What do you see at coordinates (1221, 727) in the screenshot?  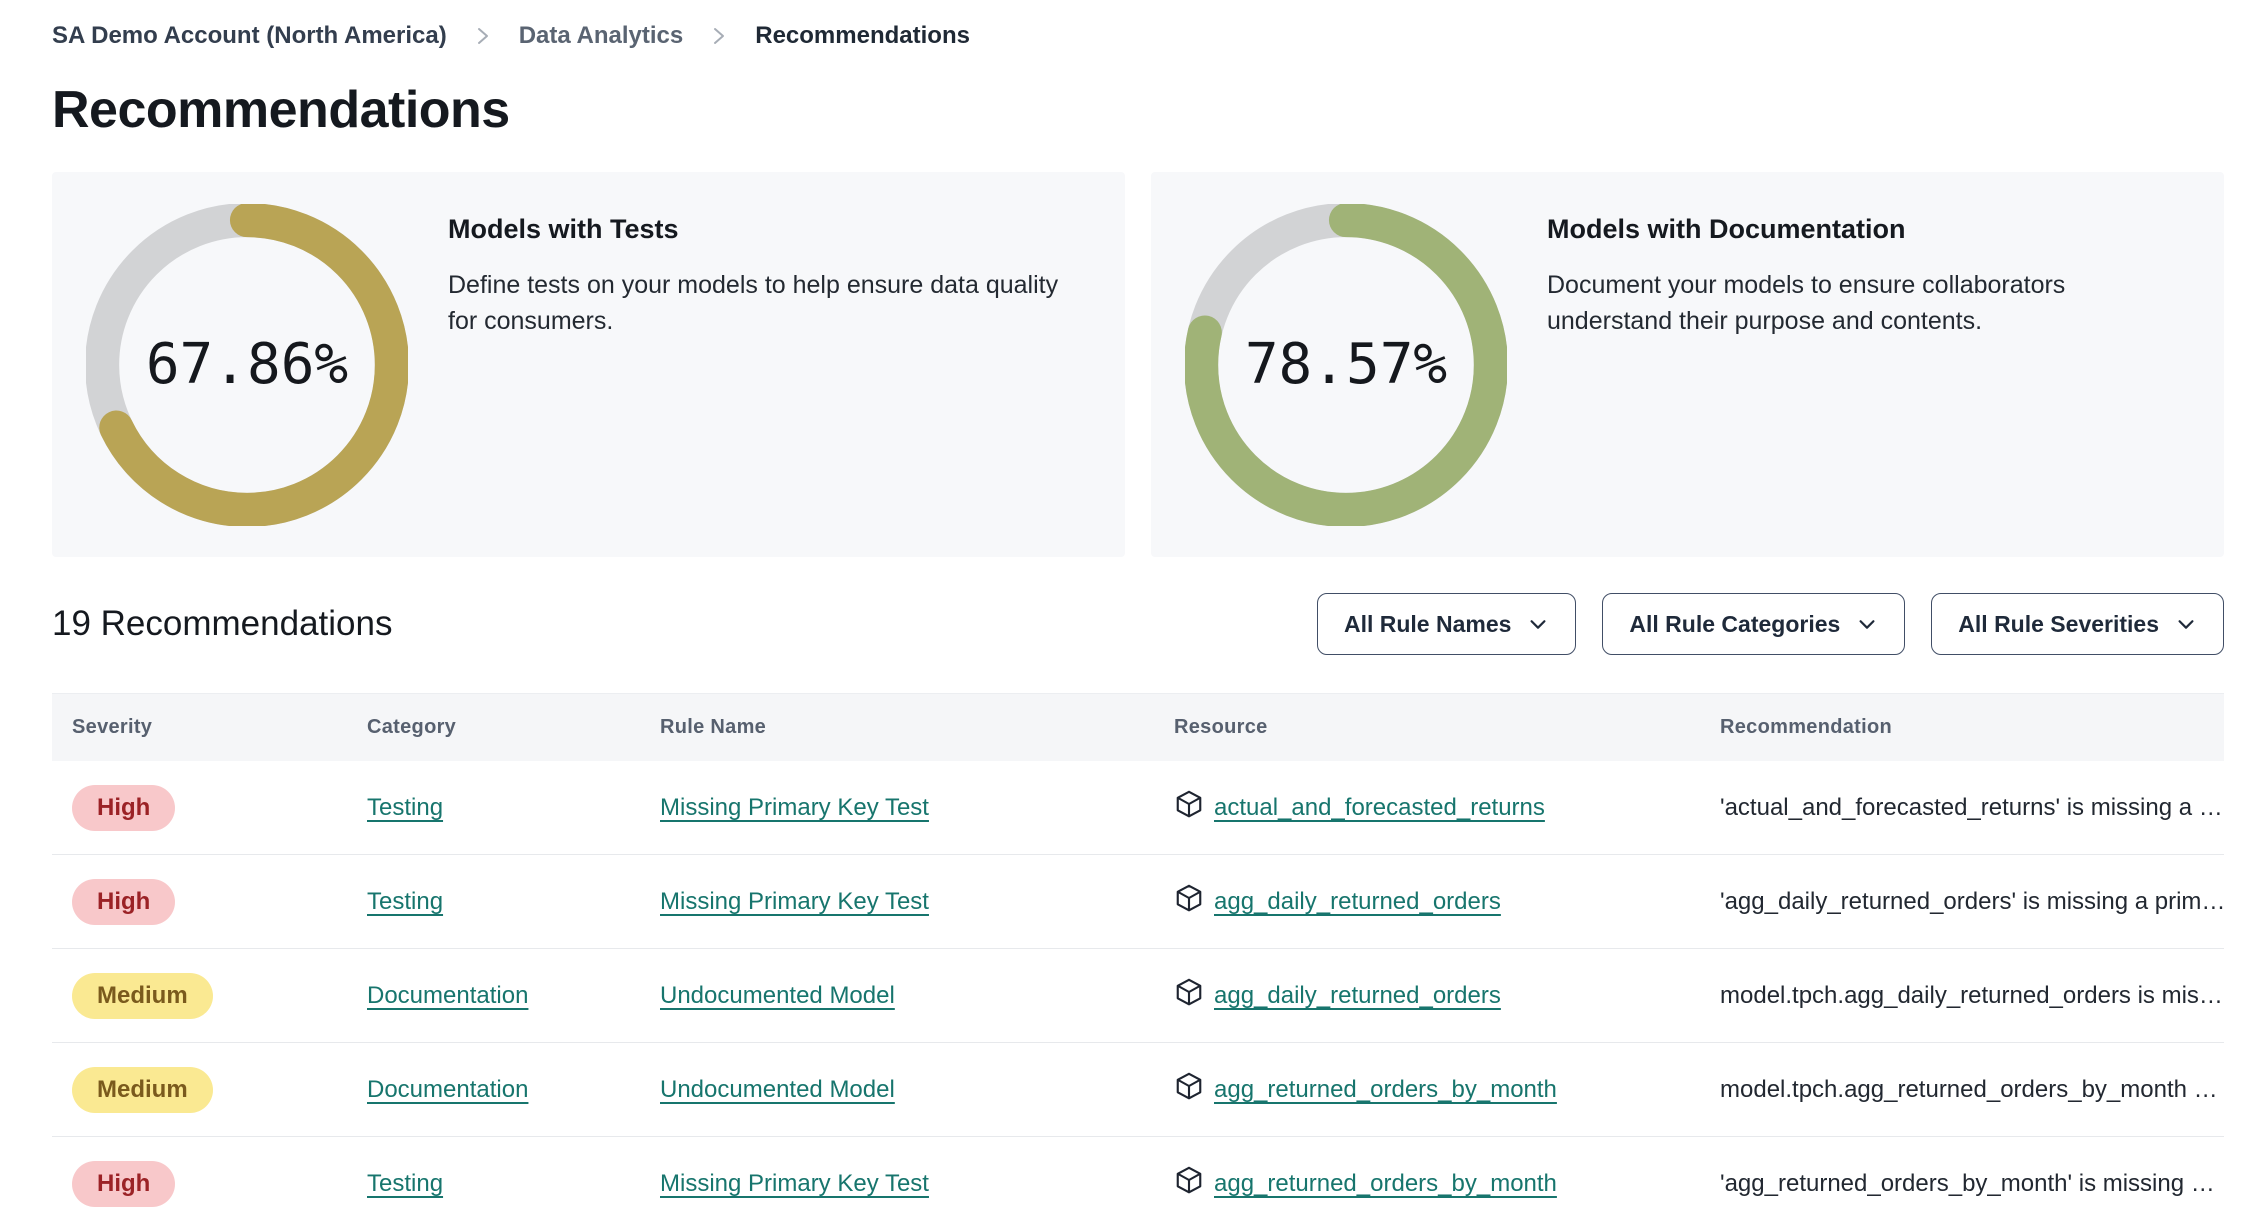 I see `column-header-resource: Resource` at bounding box center [1221, 727].